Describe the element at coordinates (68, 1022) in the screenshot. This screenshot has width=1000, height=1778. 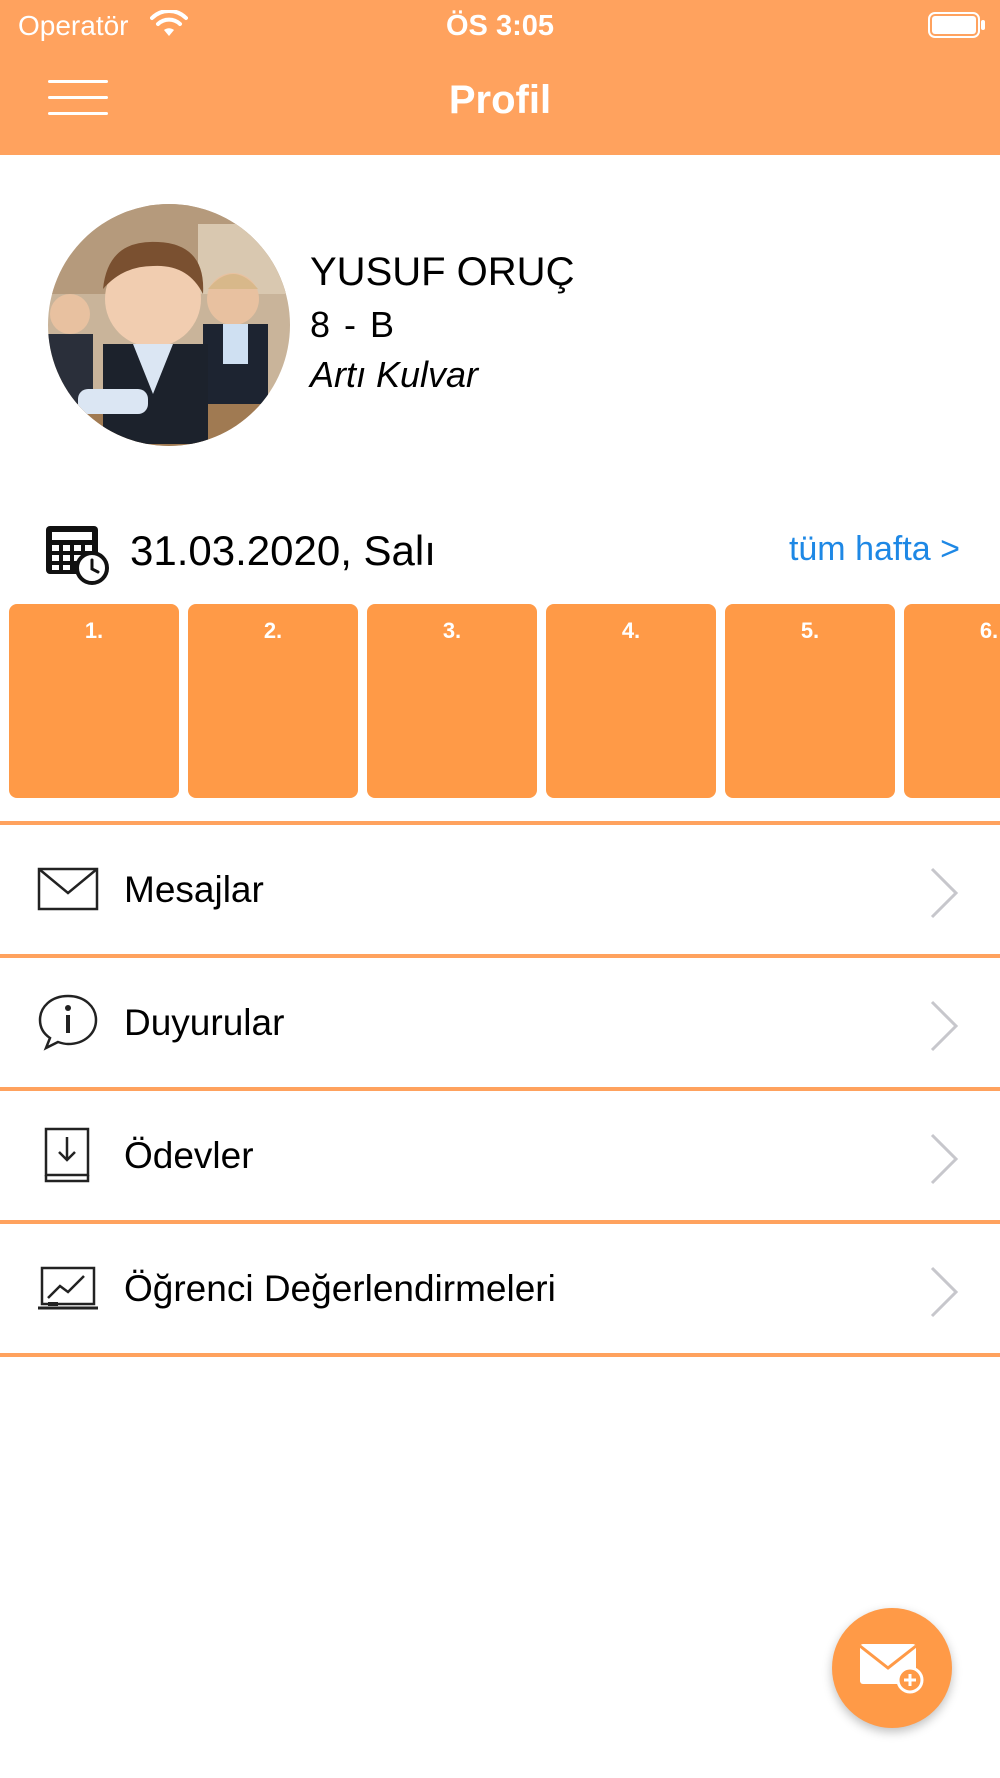
I see `info-bubble-icon` at that location.